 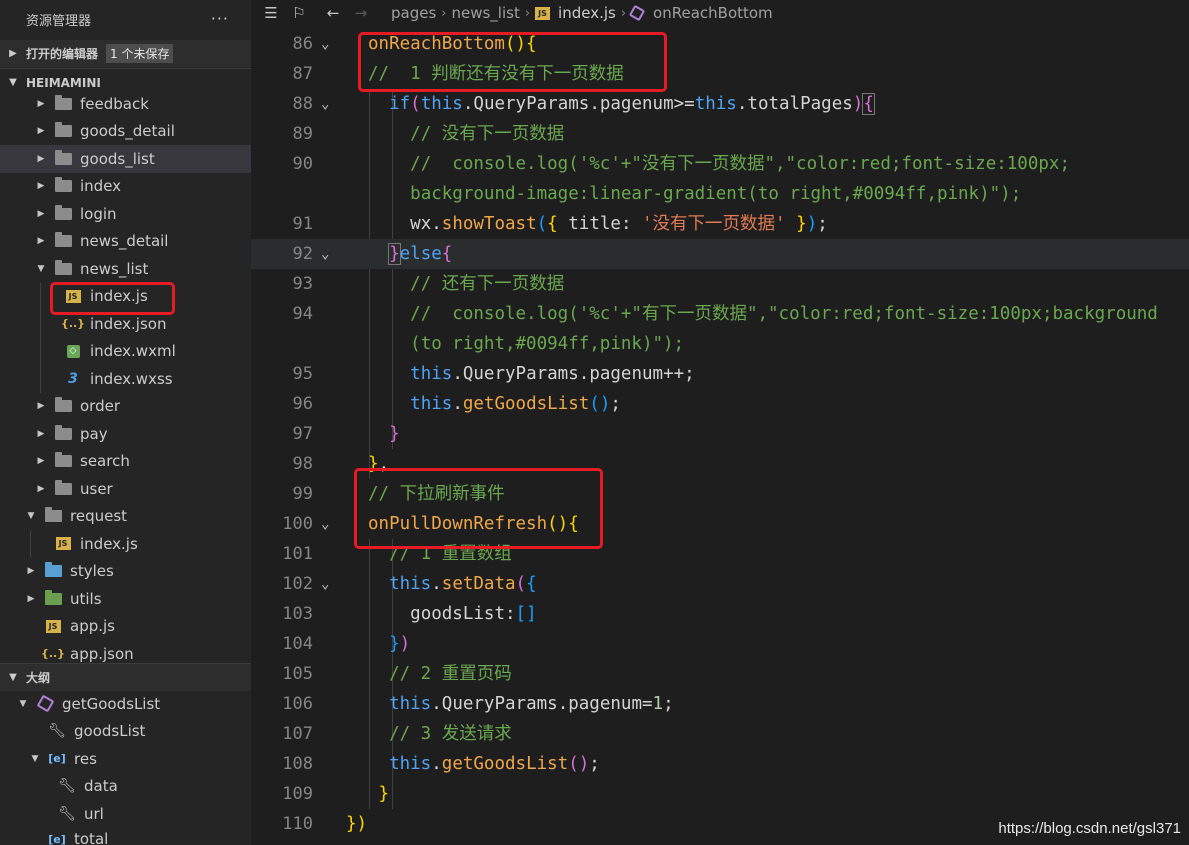 I want to click on outline-item-url: 🔧︎ url, so click(x=125, y=814).